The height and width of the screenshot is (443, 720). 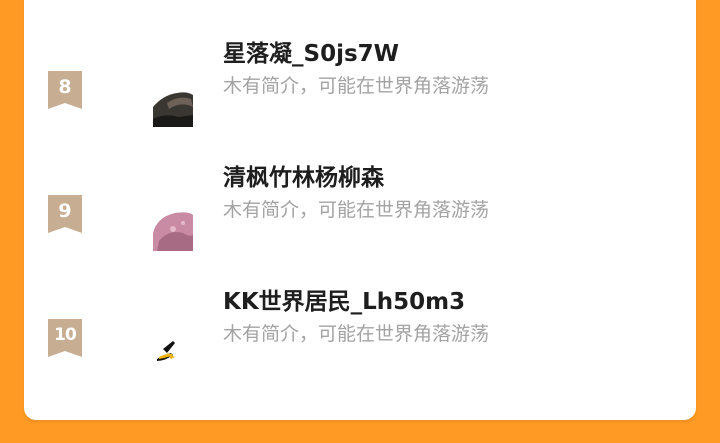 What do you see at coordinates (303, 178) in the screenshot?
I see `user-name: 清枫竹林杨柳森` at bounding box center [303, 178].